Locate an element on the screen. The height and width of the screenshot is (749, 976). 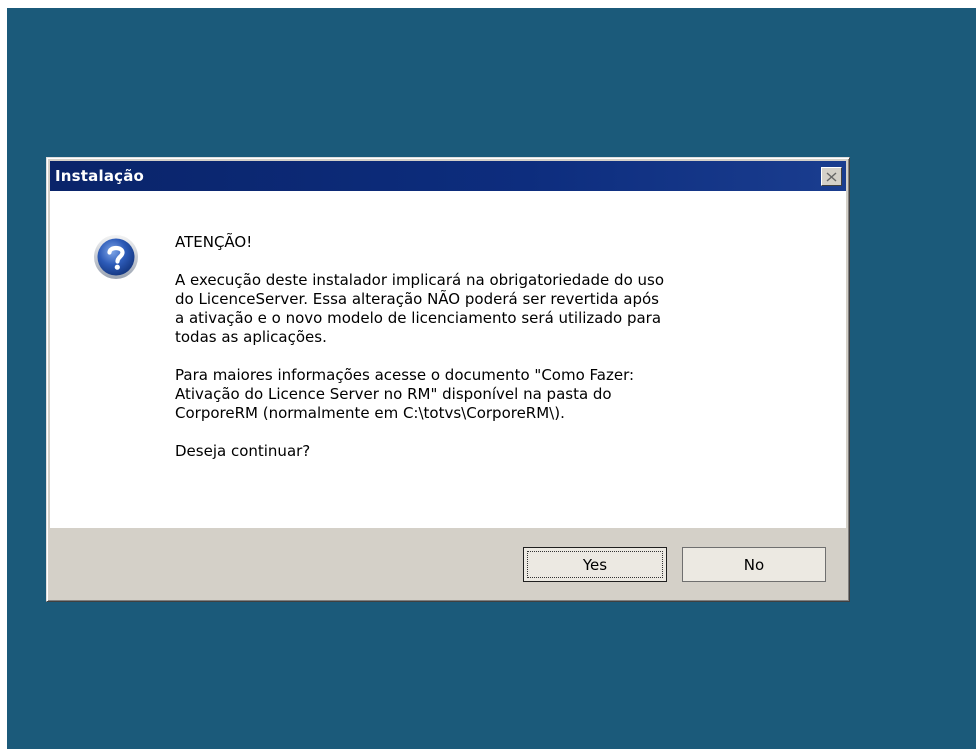
dialog-titlebar: Instalação is located at coordinates (448, 176).